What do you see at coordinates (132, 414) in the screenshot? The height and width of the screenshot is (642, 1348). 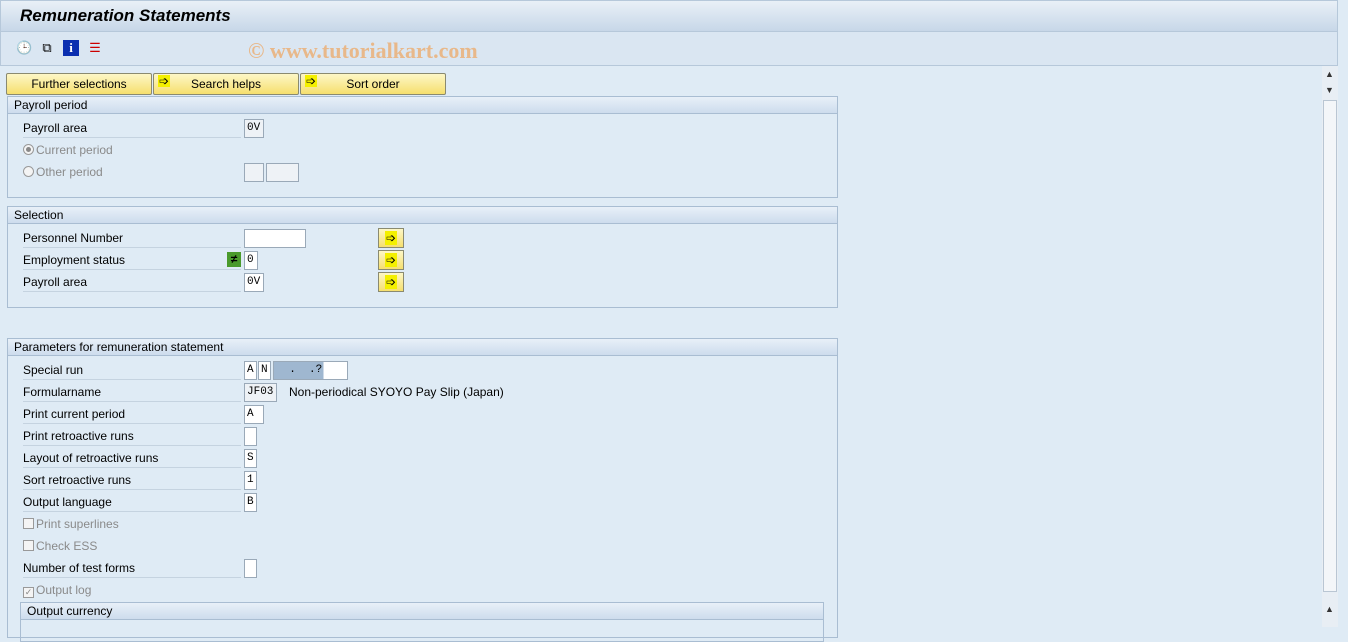 I see `print-current-label: Print current period` at bounding box center [132, 414].